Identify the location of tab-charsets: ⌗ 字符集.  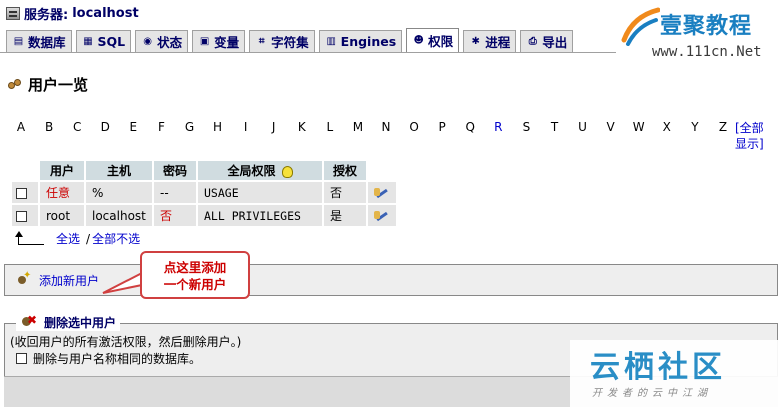
(282, 41).